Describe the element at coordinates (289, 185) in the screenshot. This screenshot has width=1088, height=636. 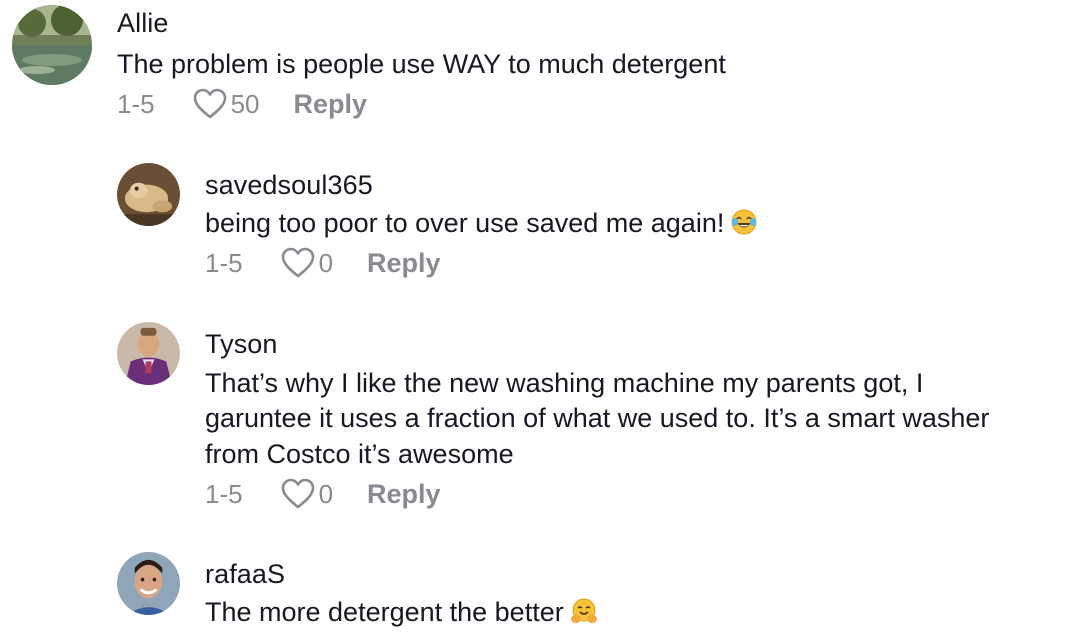
I see `comment-username: savedsoul365` at that location.